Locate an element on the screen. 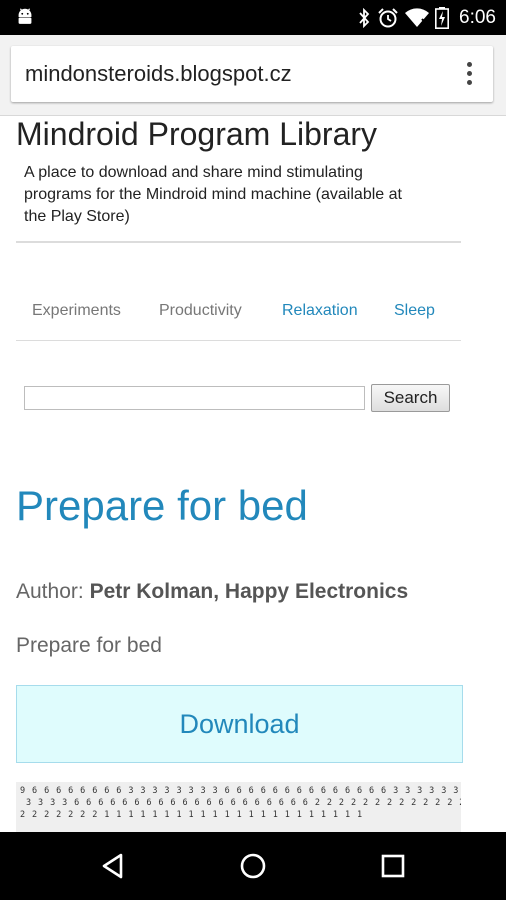 The width and height of the screenshot is (506, 900). author-line: Author: Petr Kolman, Happy Electronics is located at coordinates (212, 592).